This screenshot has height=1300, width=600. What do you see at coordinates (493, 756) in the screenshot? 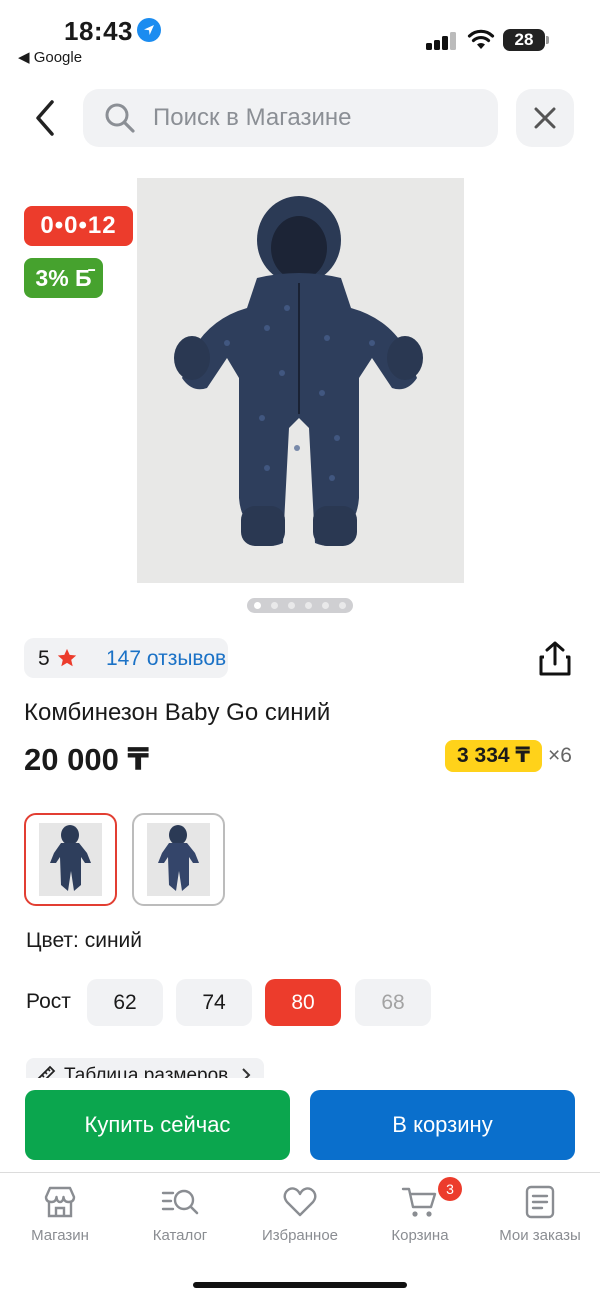
I see `installment-price: 3 334 ₸` at bounding box center [493, 756].